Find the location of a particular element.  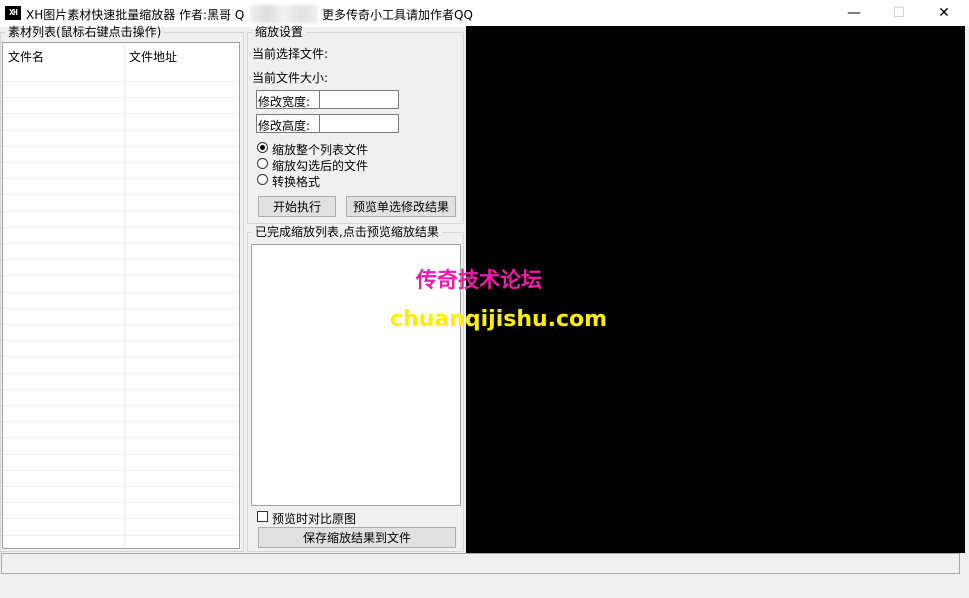

radio-label: 转换格式 is located at coordinates (296, 182).